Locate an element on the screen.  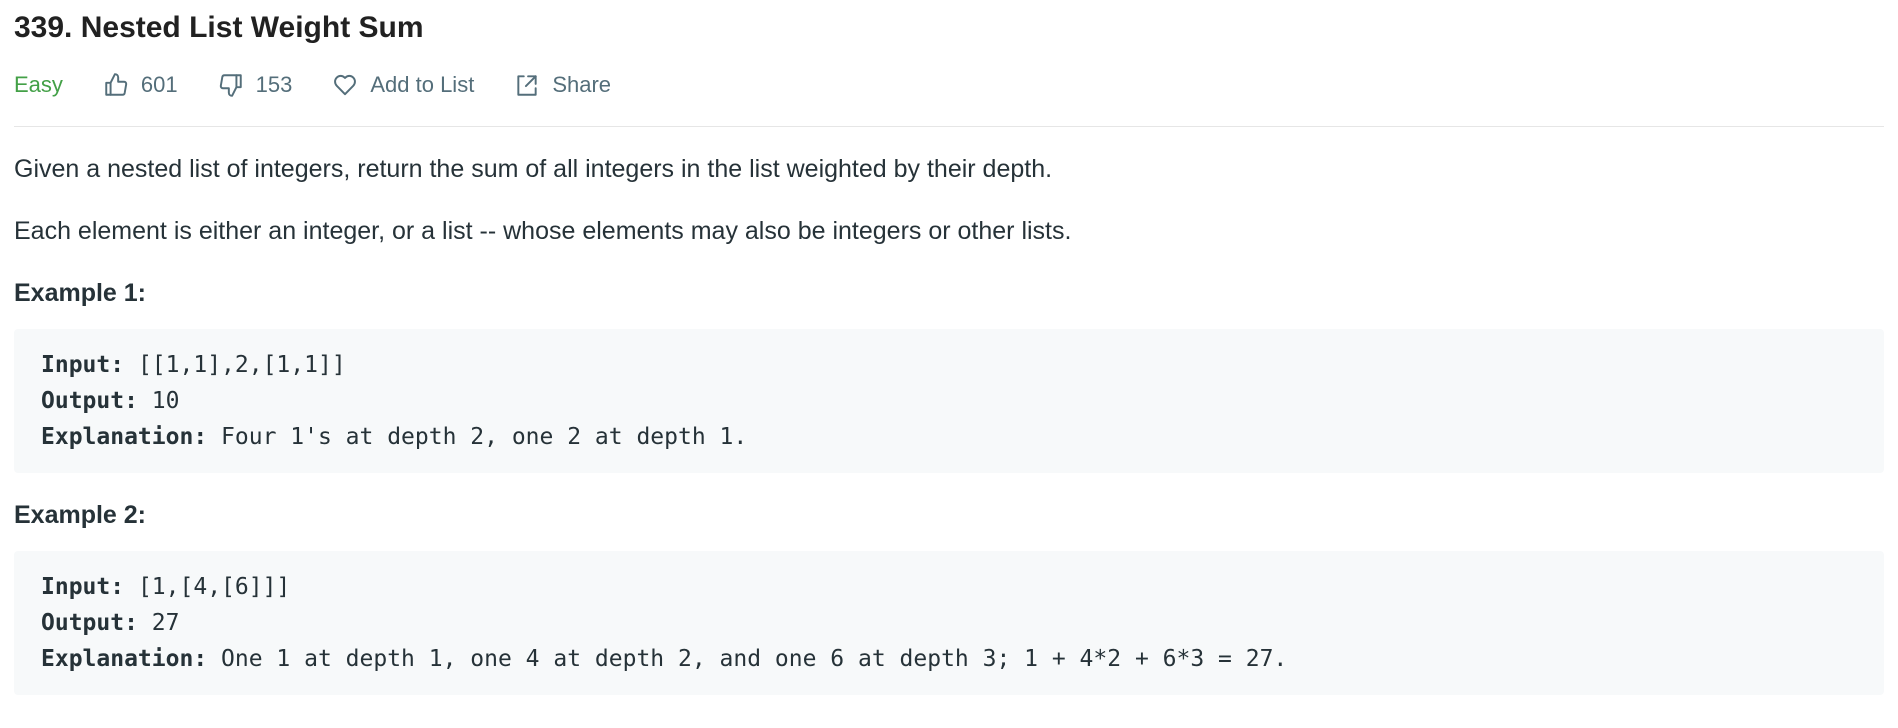
add-to-list-button: Add to List is located at coordinates (403, 85).